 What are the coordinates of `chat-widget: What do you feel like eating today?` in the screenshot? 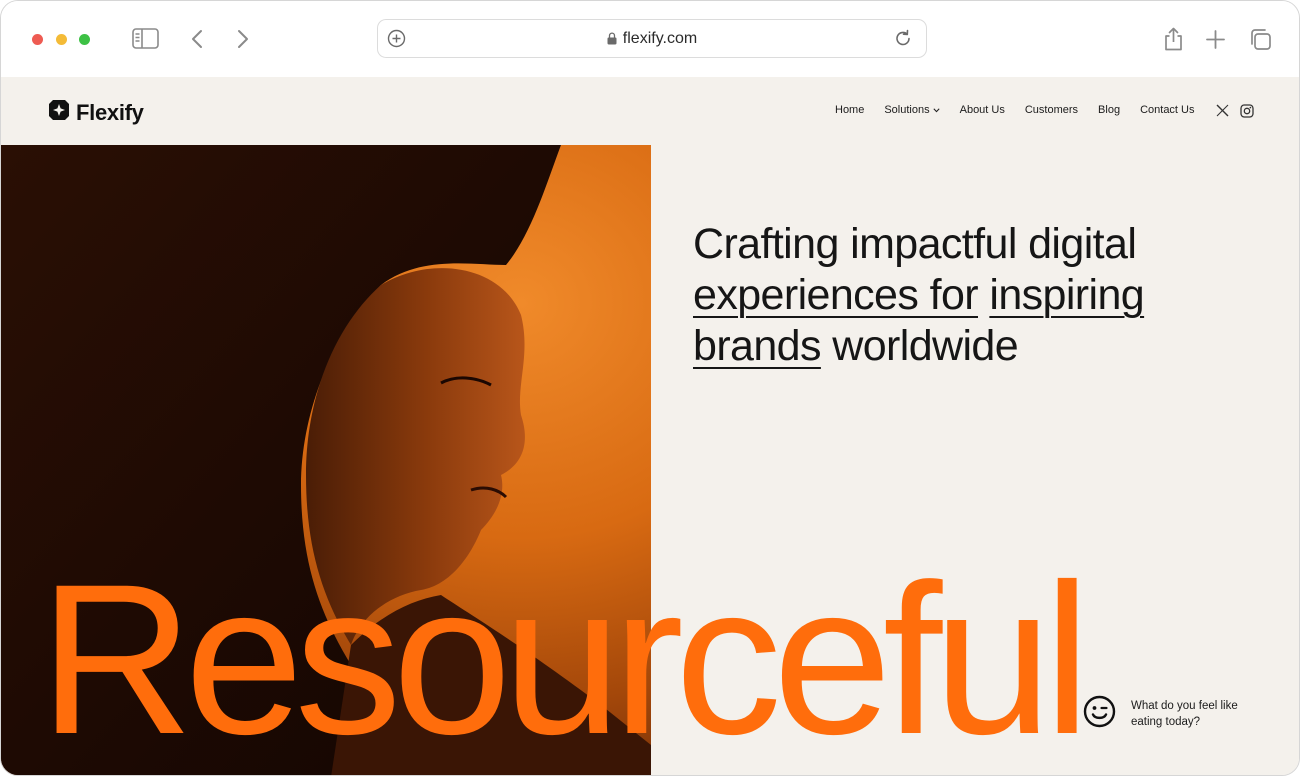 It's located at (1172, 714).